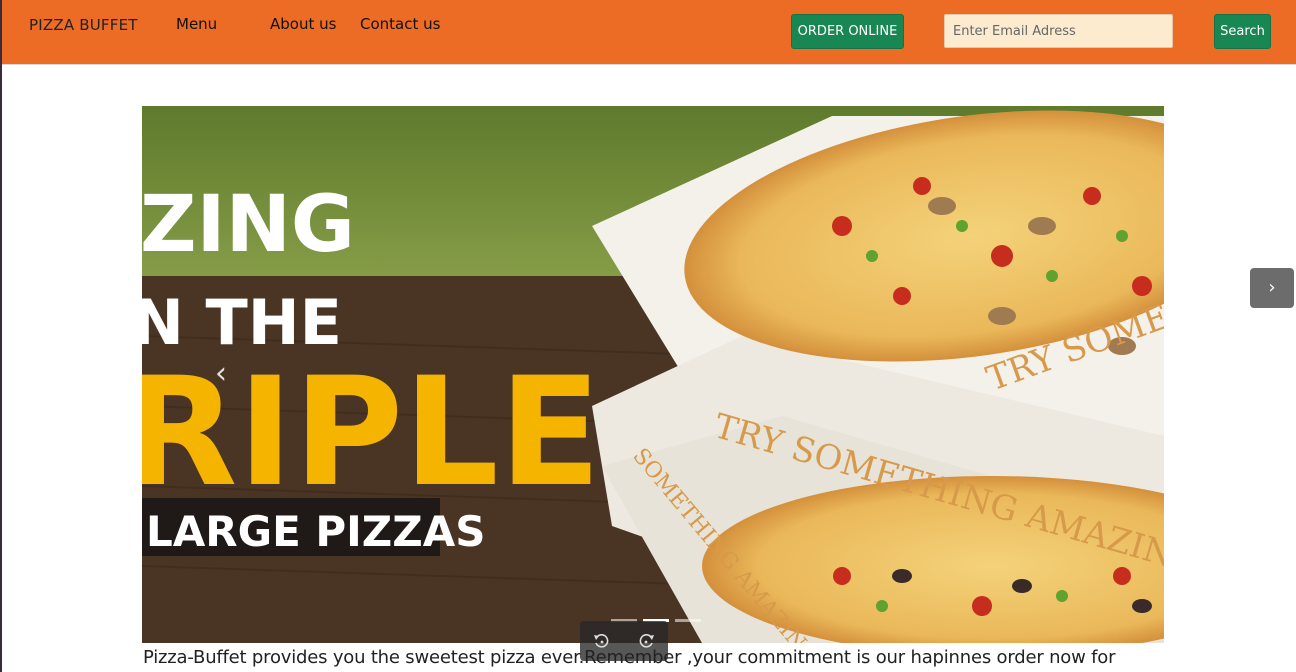  Describe the element at coordinates (847, 31) in the screenshot. I see `order-online-button: ORDER ONLINE` at that location.